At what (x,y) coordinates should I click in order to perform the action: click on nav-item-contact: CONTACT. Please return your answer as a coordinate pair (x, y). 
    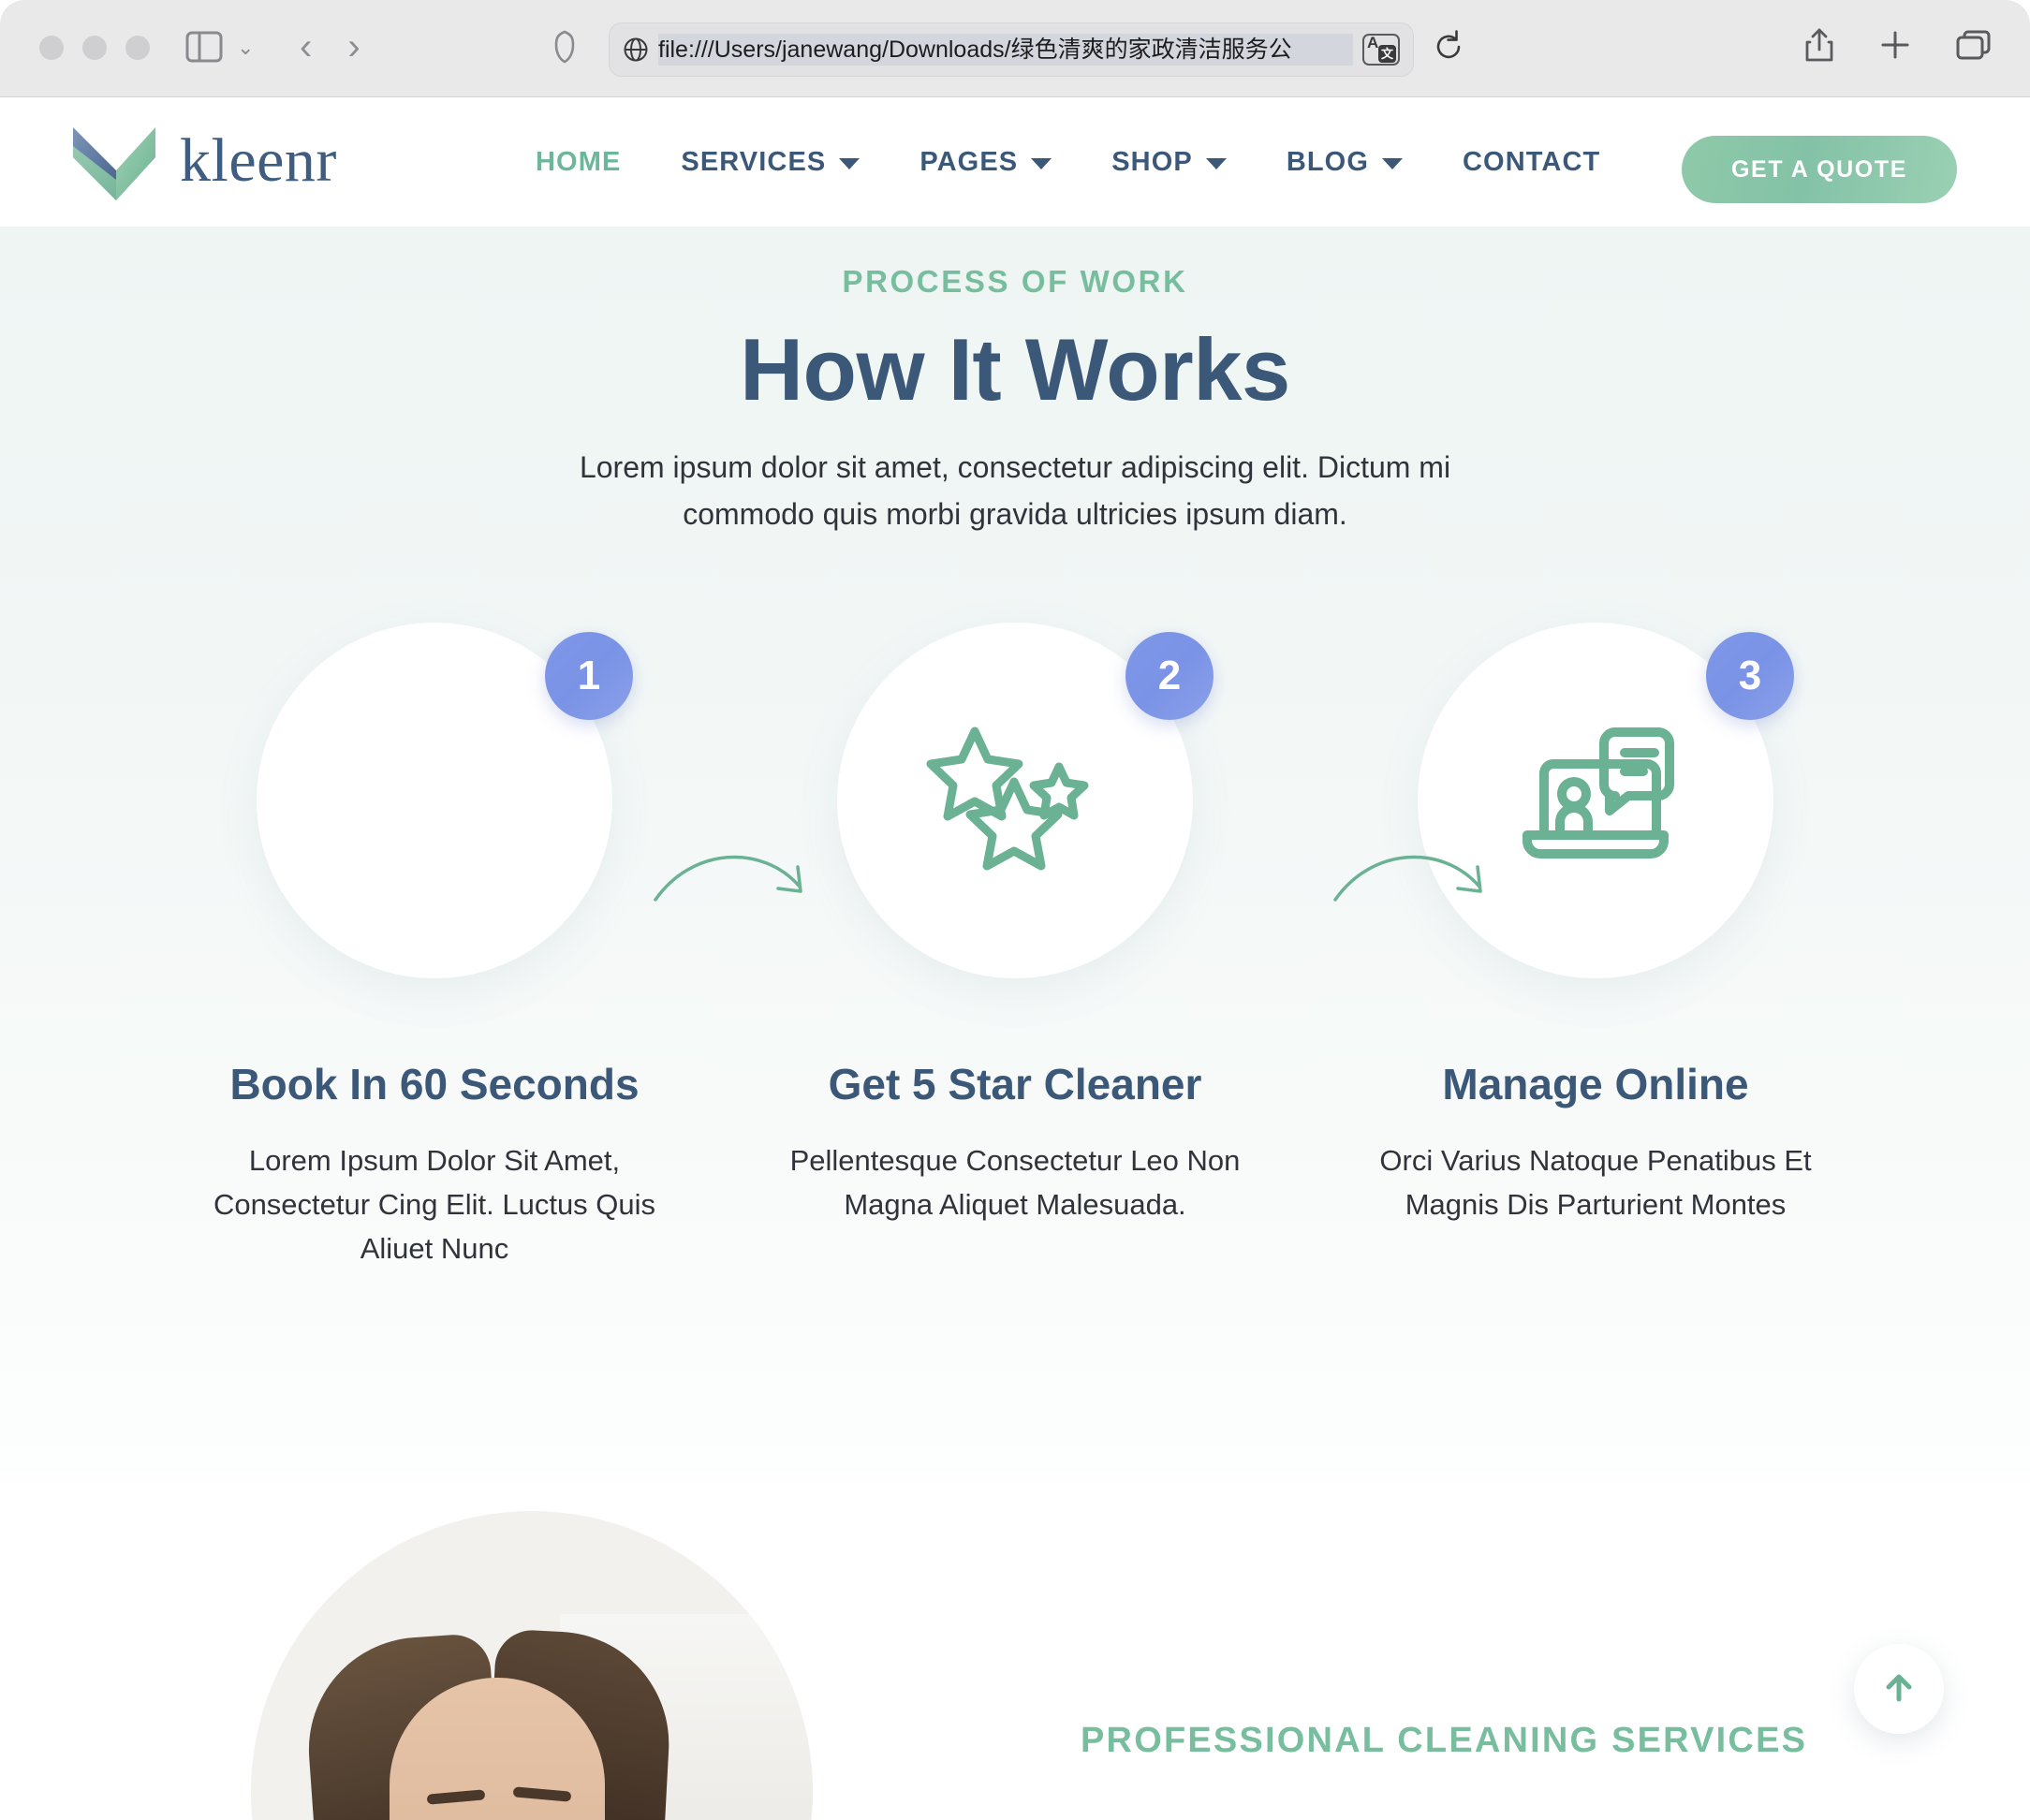
    Looking at the image, I should click on (1532, 162).